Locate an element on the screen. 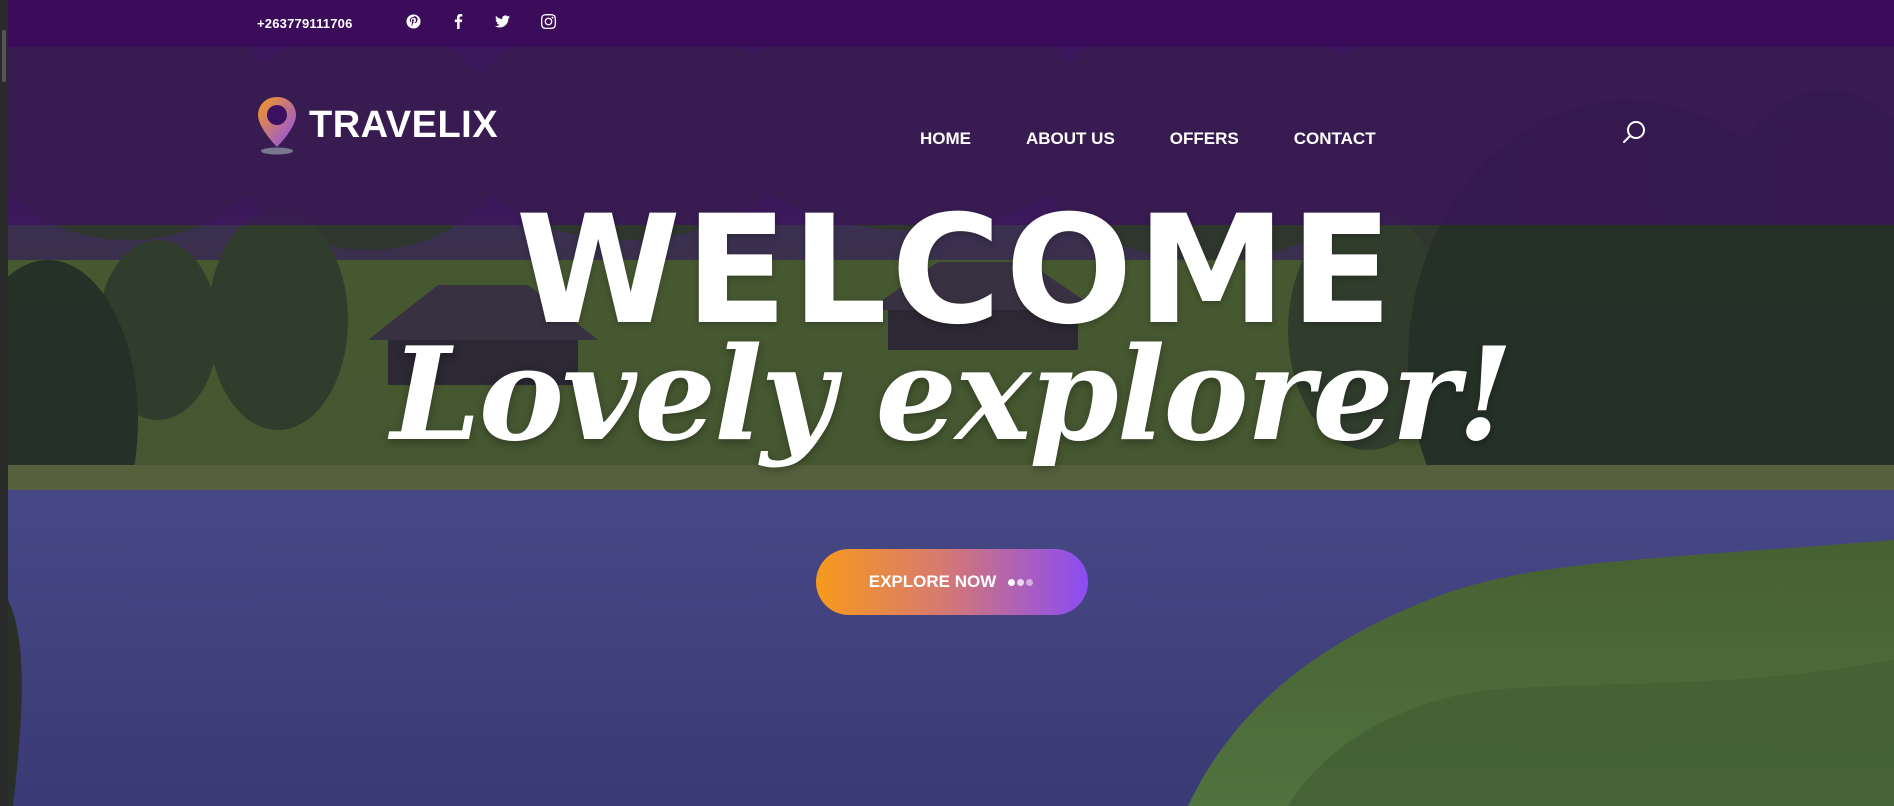  facebook-link is located at coordinates (458, 24).